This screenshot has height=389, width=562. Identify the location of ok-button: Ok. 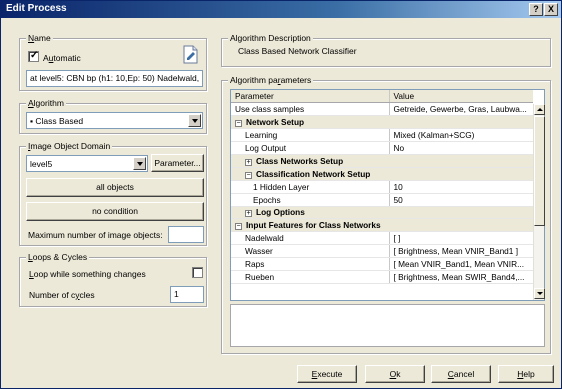
(395, 374).